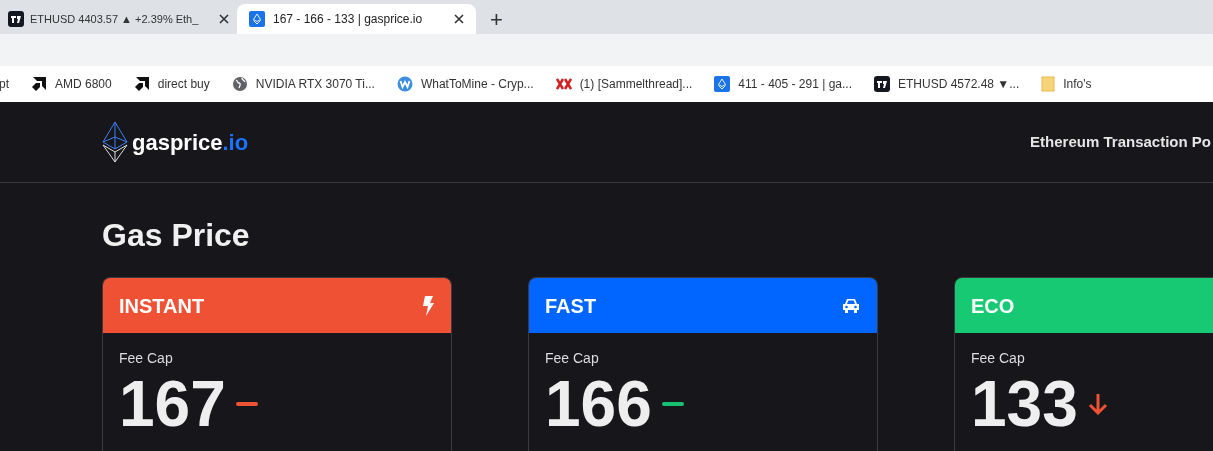  Describe the element at coordinates (171, 84) in the screenshot. I see `bookmark: direct buy` at that location.